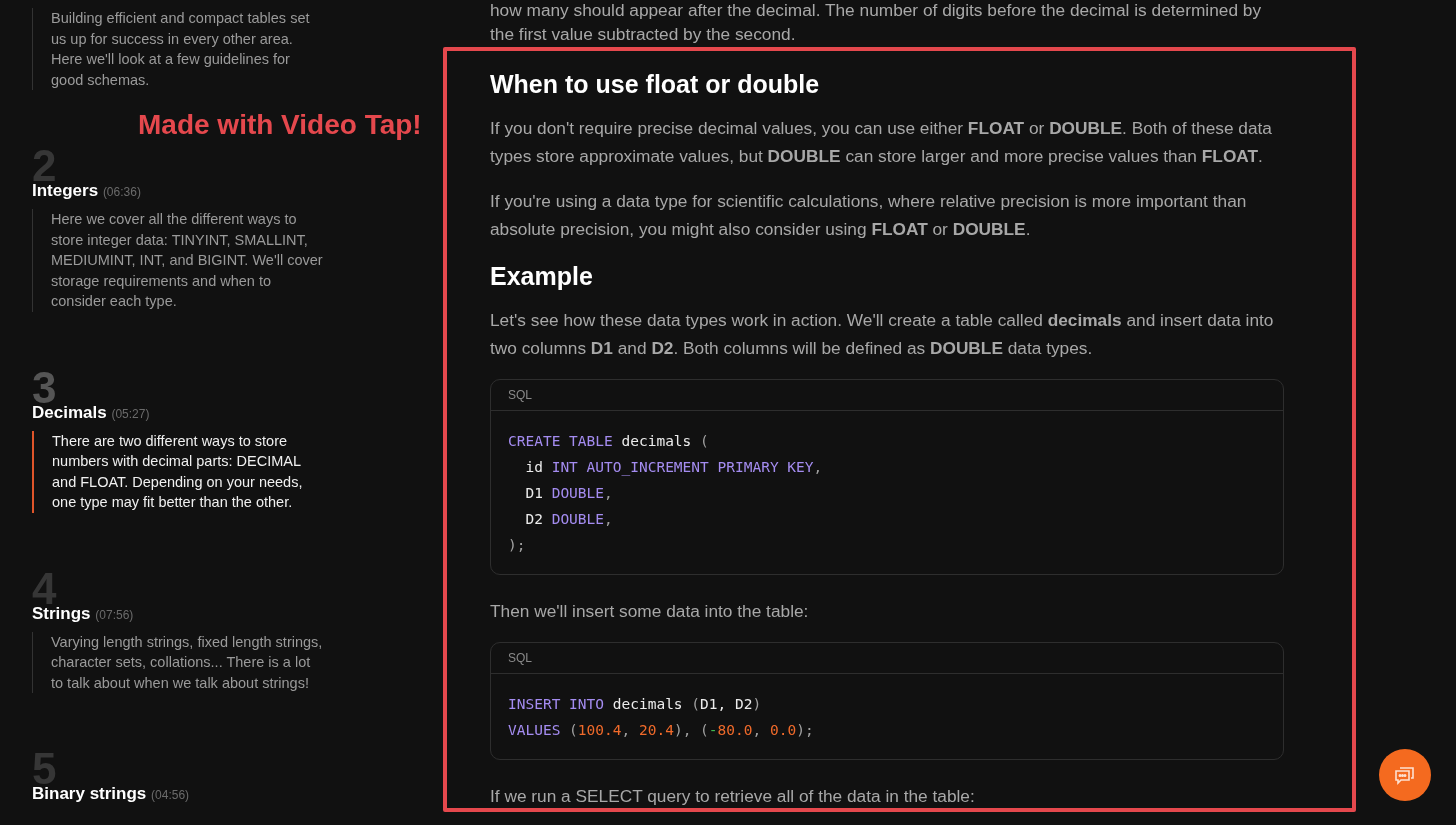 Image resolution: width=1456 pixels, height=825 pixels. Describe the element at coordinates (674, 468) in the screenshot. I see `code-line: id INT AUTO_INCREMENT PRIMARY KEY,` at that location.